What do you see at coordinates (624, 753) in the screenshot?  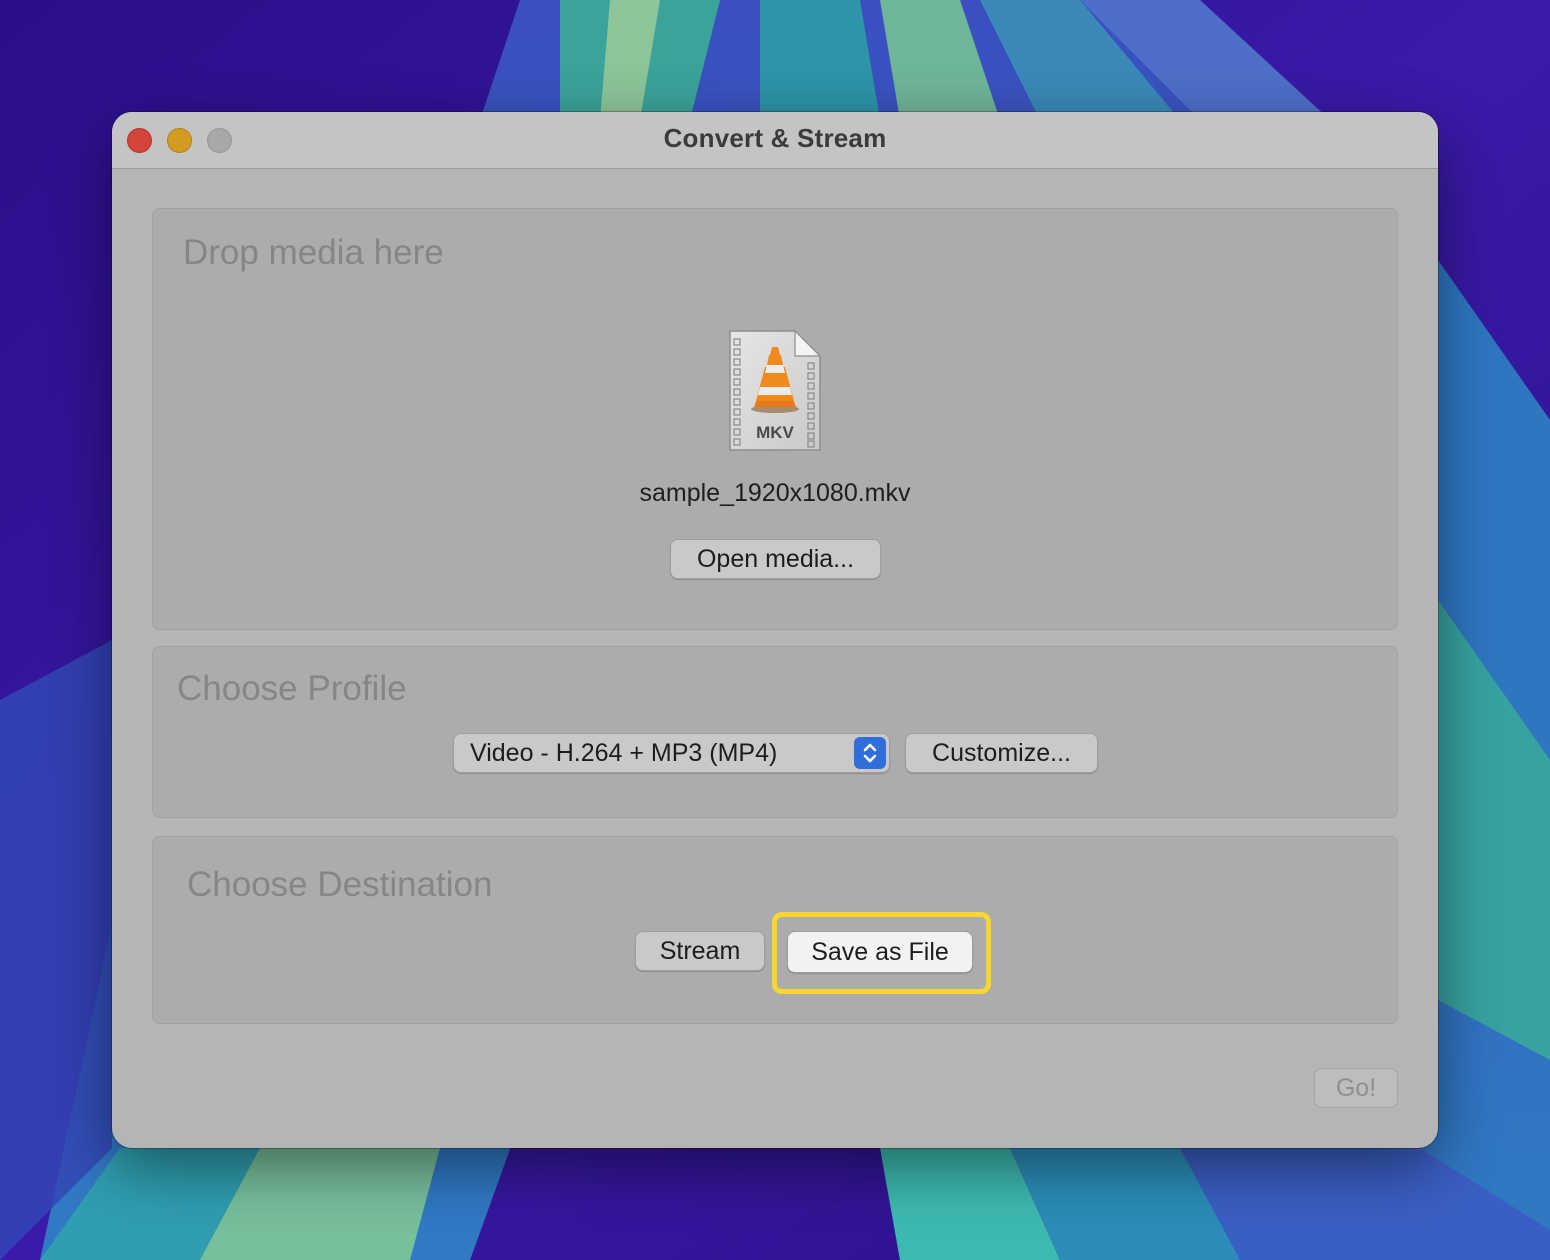 I see `profile-select-value: Video - H.264 + MP3 (MP4)` at bounding box center [624, 753].